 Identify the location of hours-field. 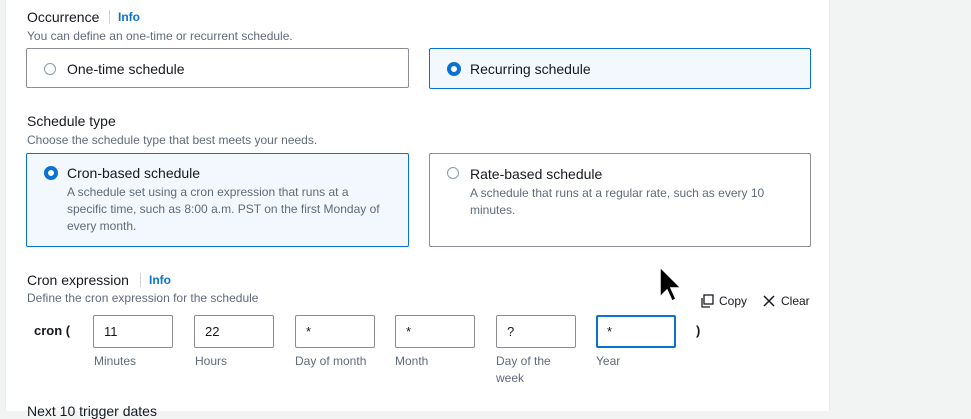
(234, 331).